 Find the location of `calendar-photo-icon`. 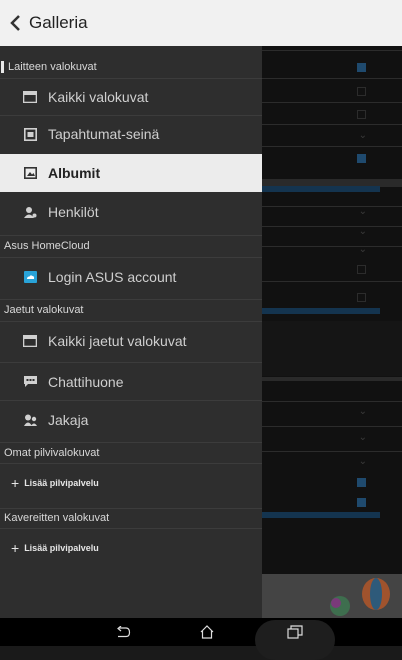

calendar-photo-icon is located at coordinates (30, 134).